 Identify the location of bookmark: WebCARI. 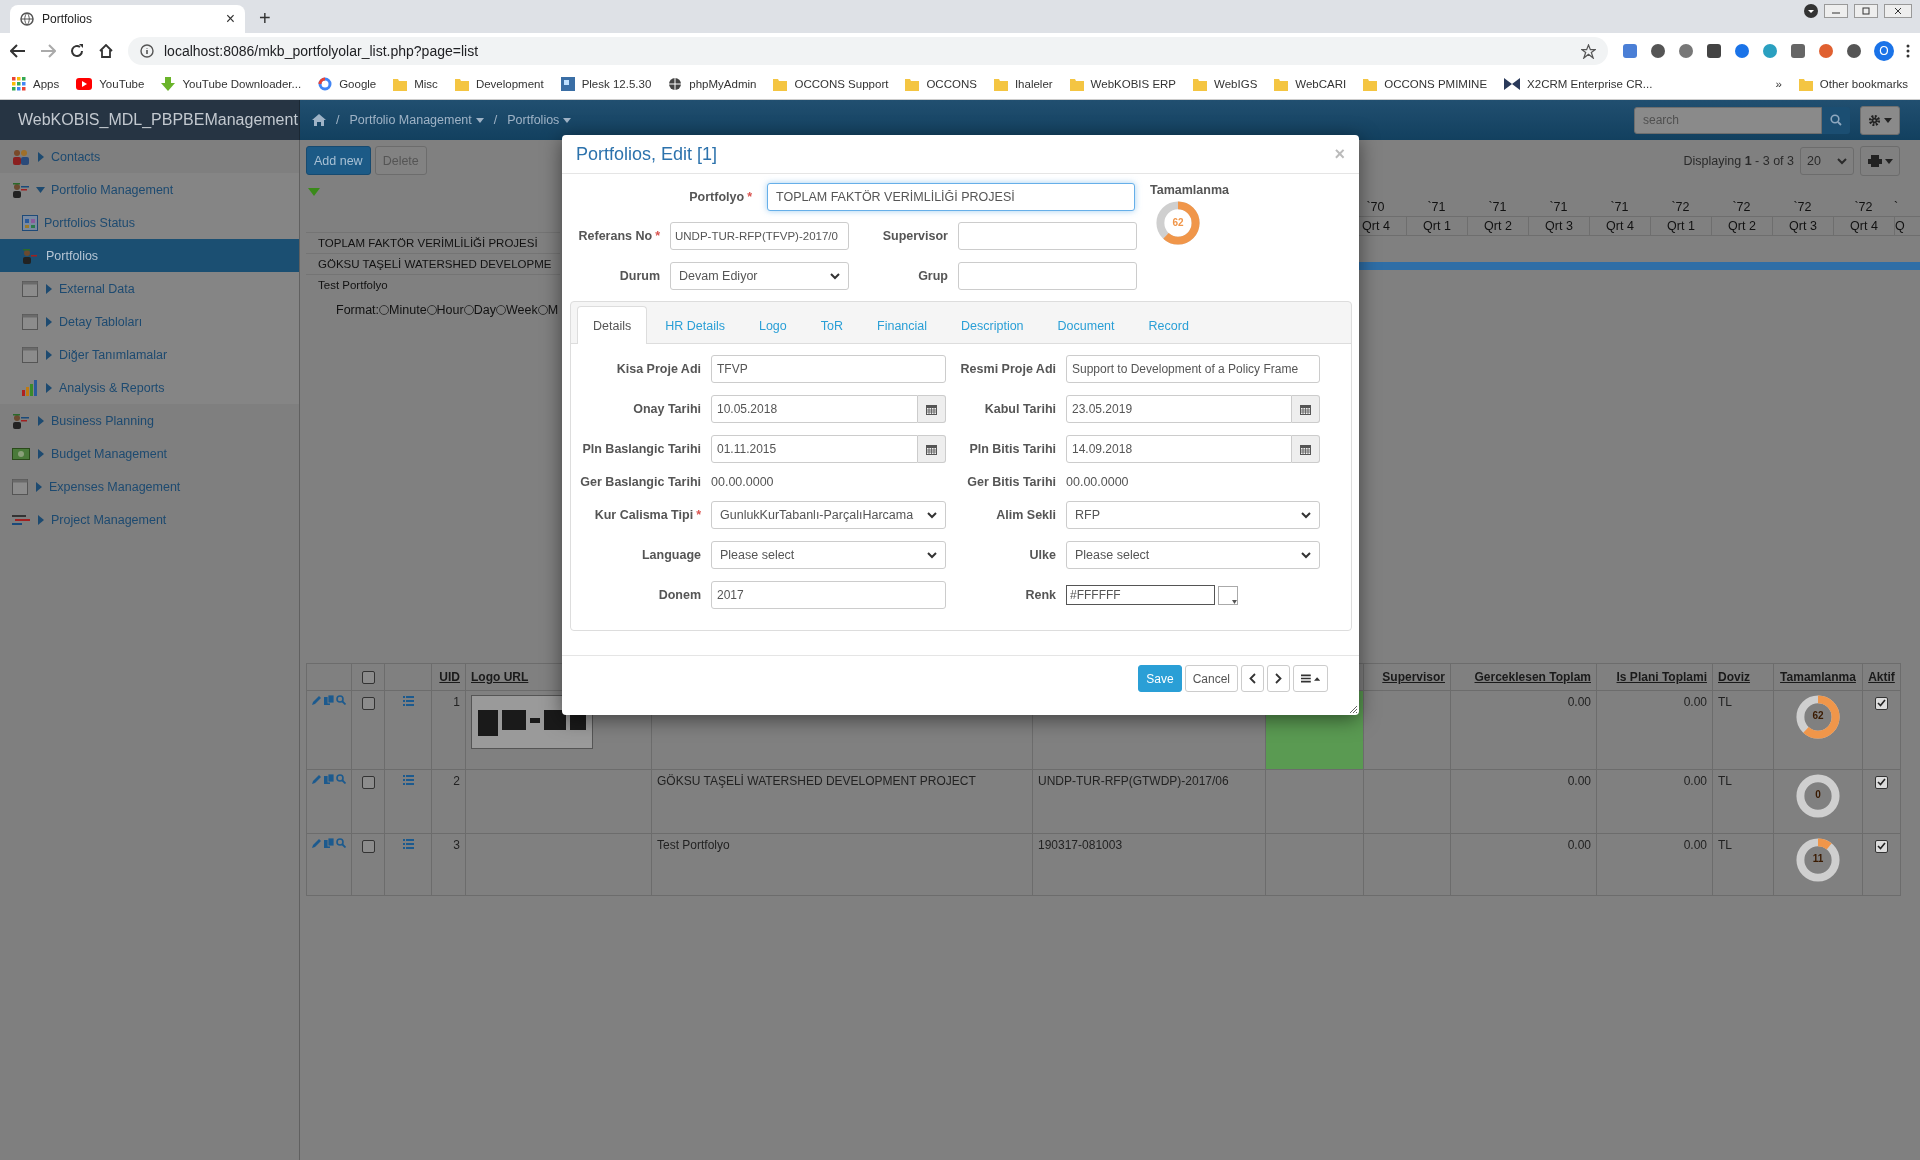
(1310, 84).